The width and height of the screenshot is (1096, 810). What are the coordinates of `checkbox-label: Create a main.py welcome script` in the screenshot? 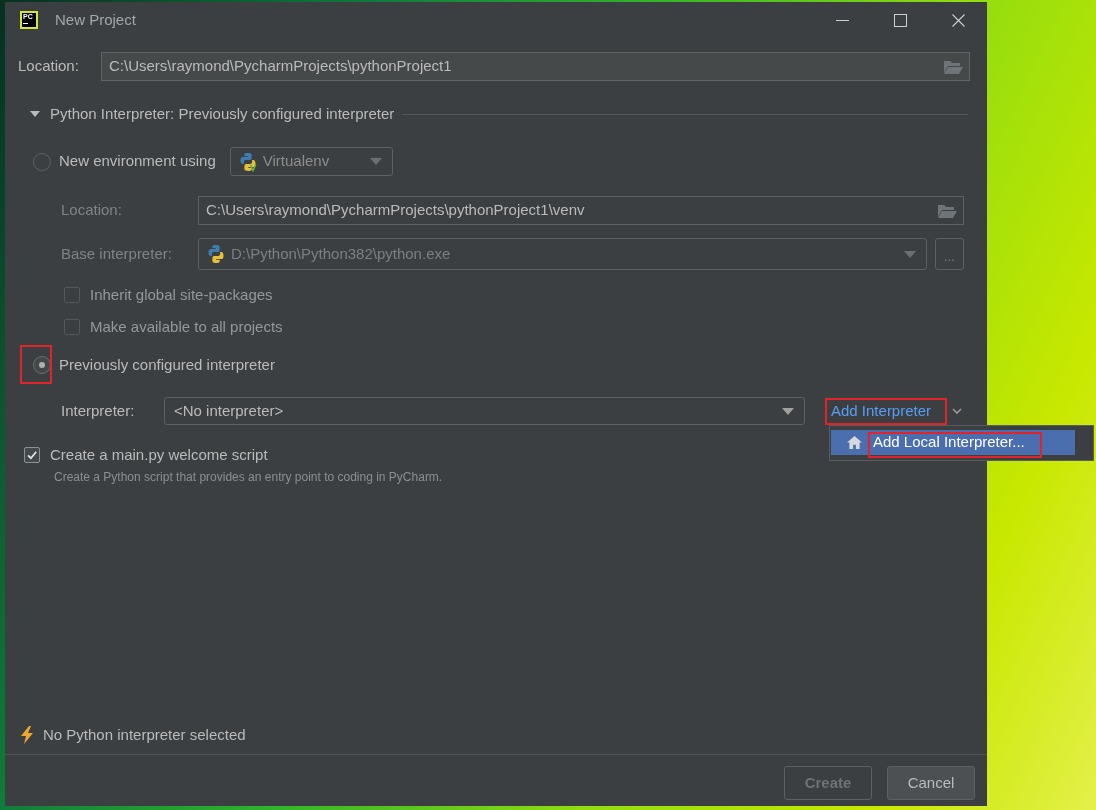 It's located at (159, 455).